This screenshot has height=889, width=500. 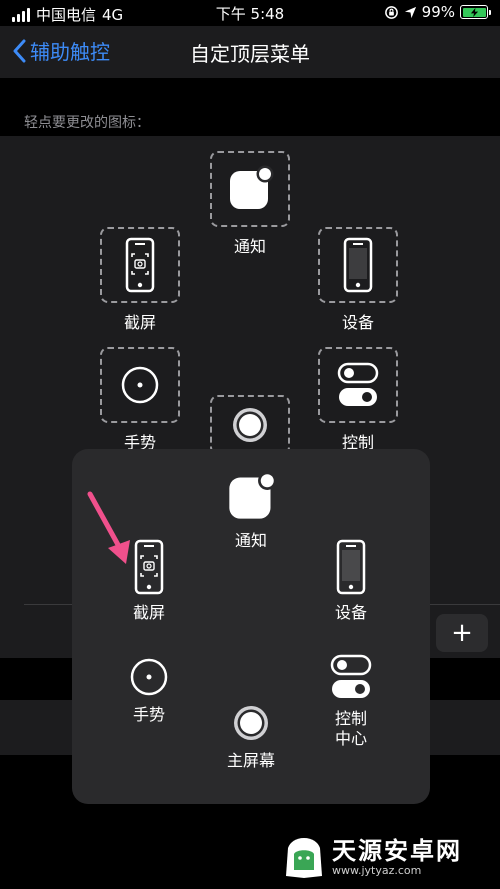 I want to click on slot-screenshot, so click(x=140, y=265).